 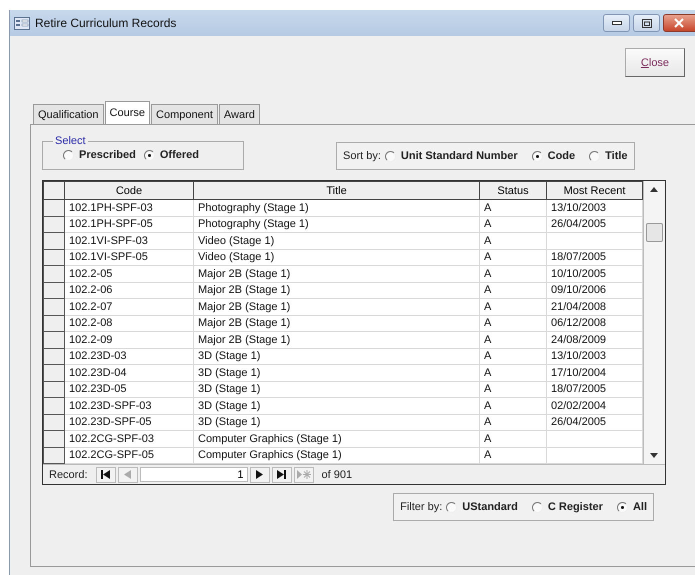 What do you see at coordinates (655, 62) in the screenshot?
I see `close-button: Close` at bounding box center [655, 62].